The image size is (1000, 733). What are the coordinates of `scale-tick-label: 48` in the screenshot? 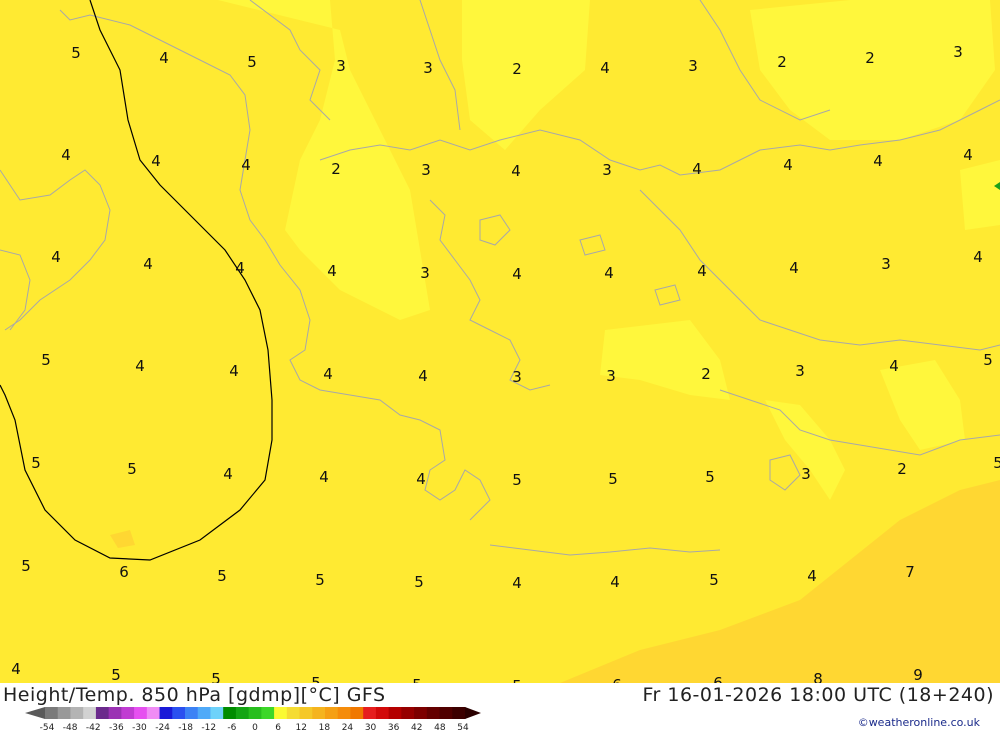 It's located at (440, 728).